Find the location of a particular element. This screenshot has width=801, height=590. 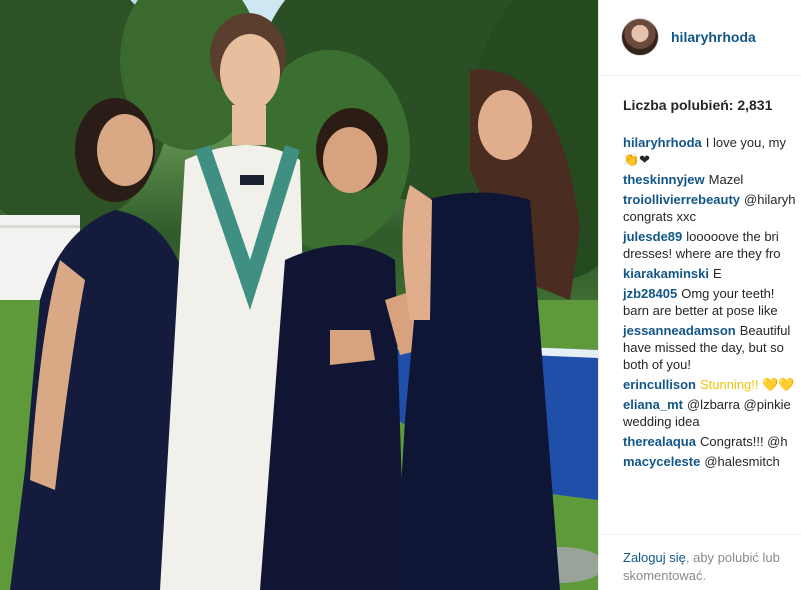

comment-text: E is located at coordinates (717, 273).